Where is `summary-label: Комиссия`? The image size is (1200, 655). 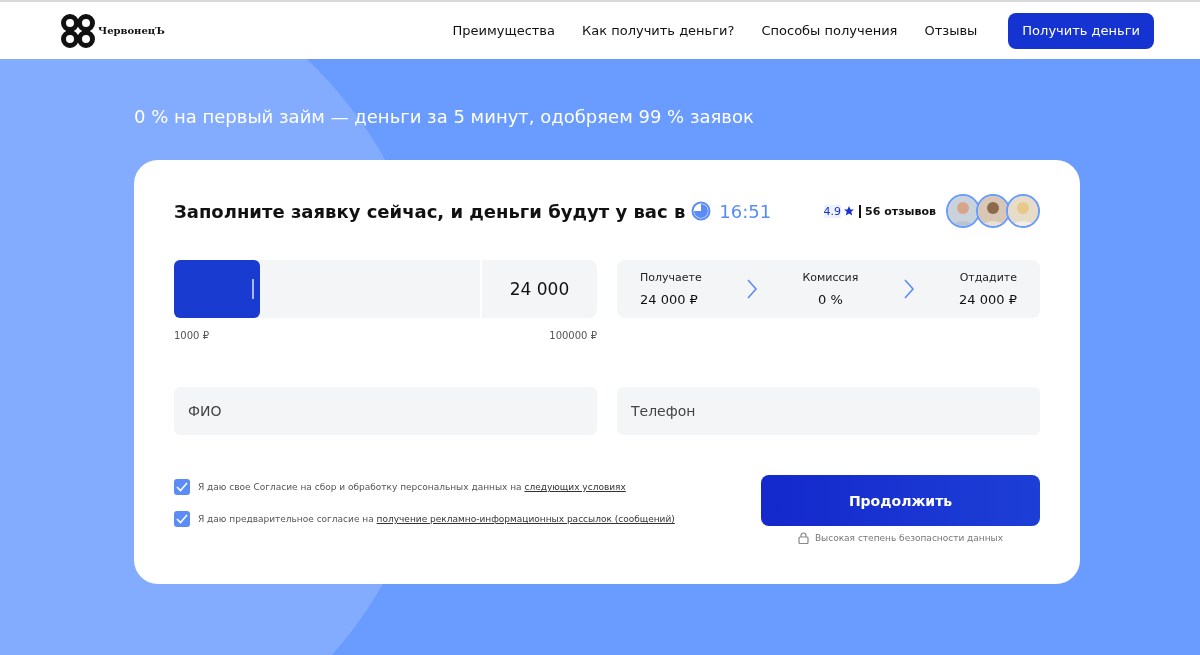 summary-label: Комиссия is located at coordinates (830, 277).